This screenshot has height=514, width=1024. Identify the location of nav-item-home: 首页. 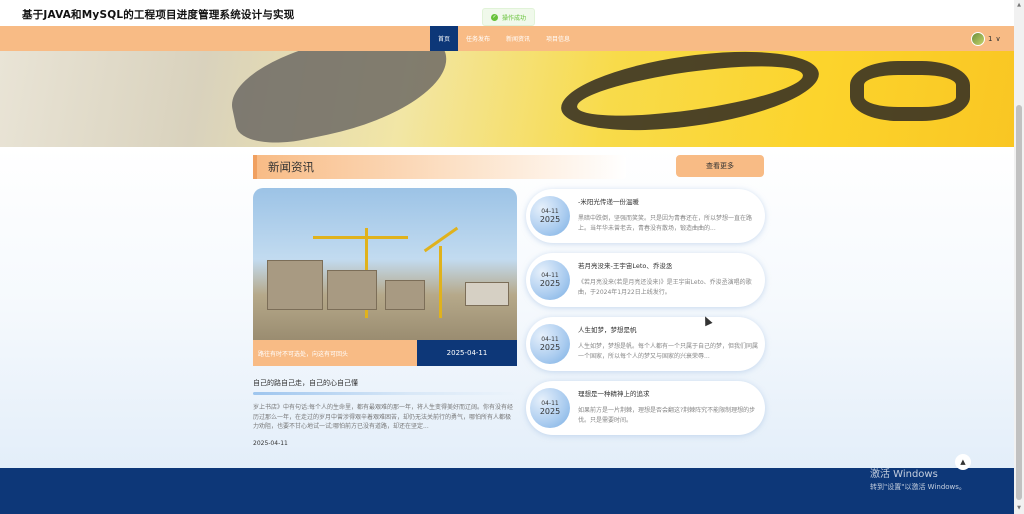
(444, 38).